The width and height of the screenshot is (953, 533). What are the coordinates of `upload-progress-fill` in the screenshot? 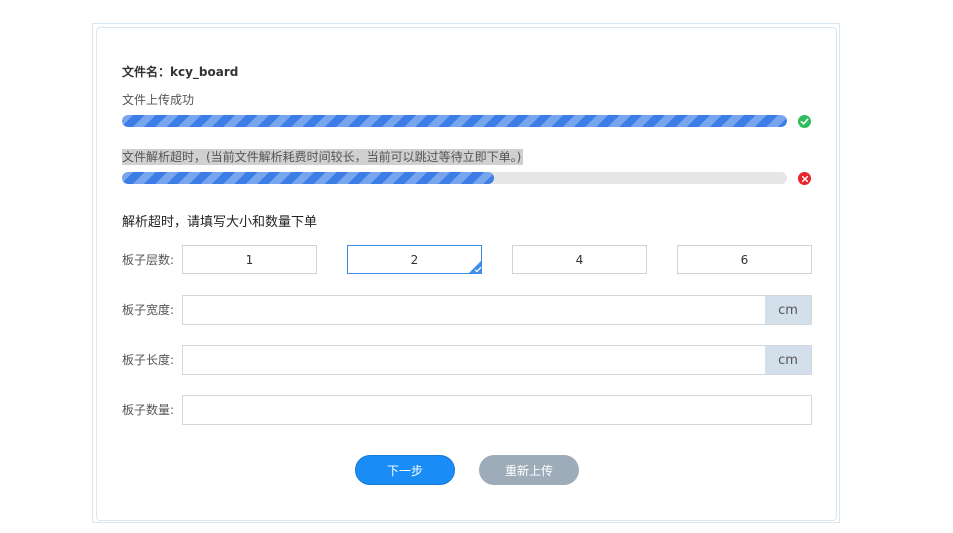 It's located at (454, 121).